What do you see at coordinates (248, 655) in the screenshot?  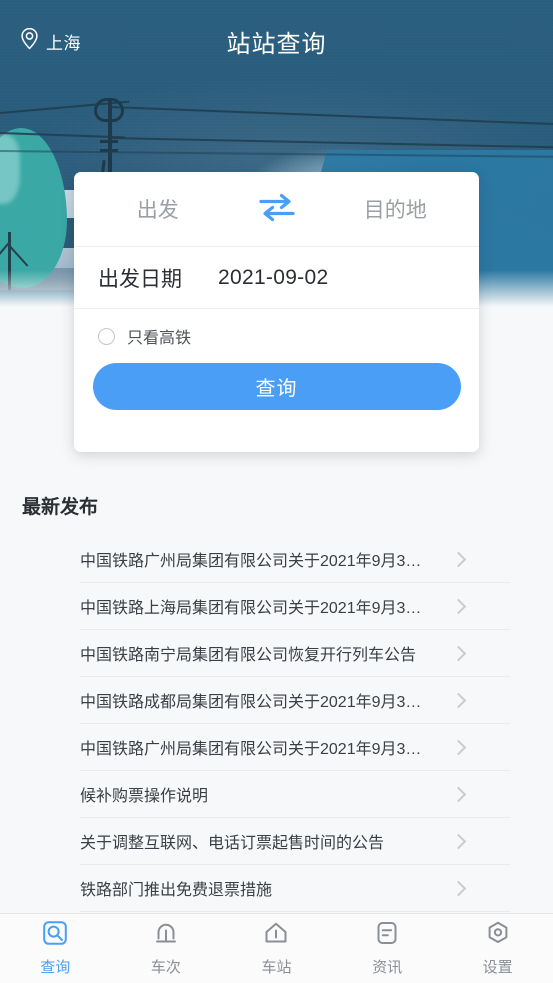 I see `news-item-text: 中国铁路南宁局集团有限公司恢复开行列车公告` at bounding box center [248, 655].